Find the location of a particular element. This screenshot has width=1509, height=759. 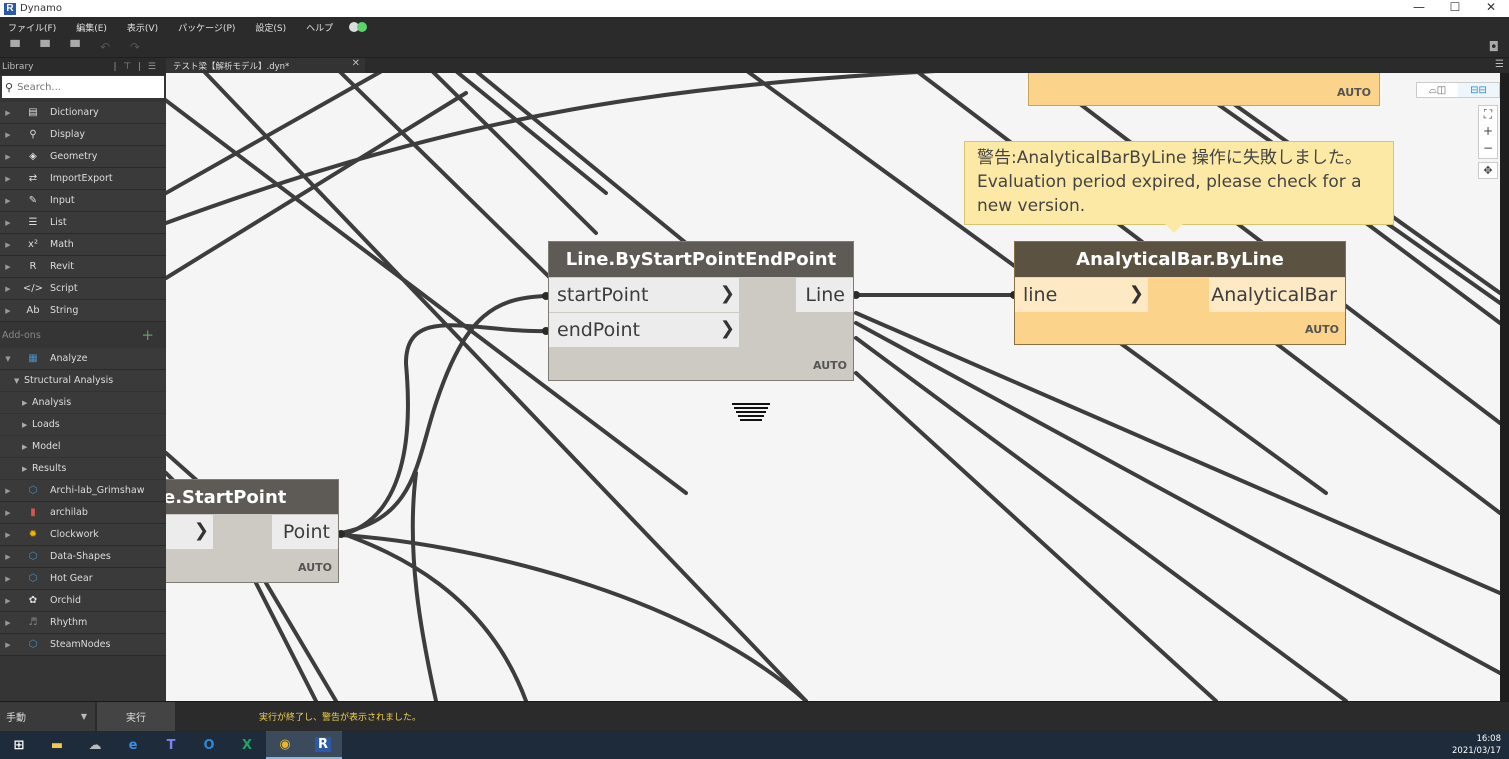

maximize-button: ☐ is located at coordinates (1455, 8).